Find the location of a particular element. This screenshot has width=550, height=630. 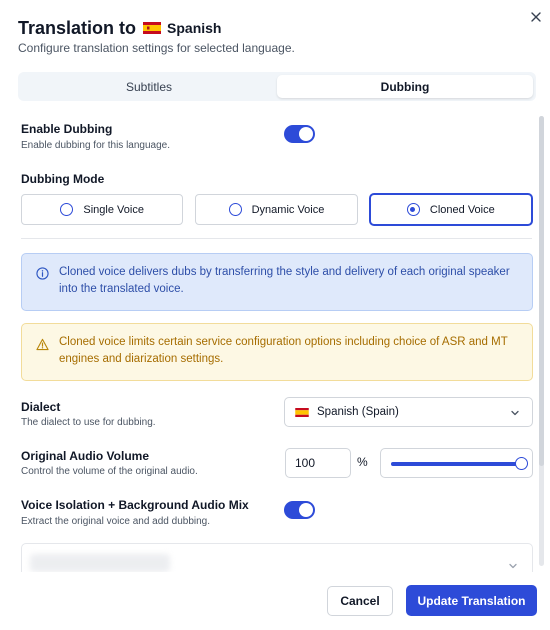

dialect-label: Dialect is located at coordinates (41, 407).